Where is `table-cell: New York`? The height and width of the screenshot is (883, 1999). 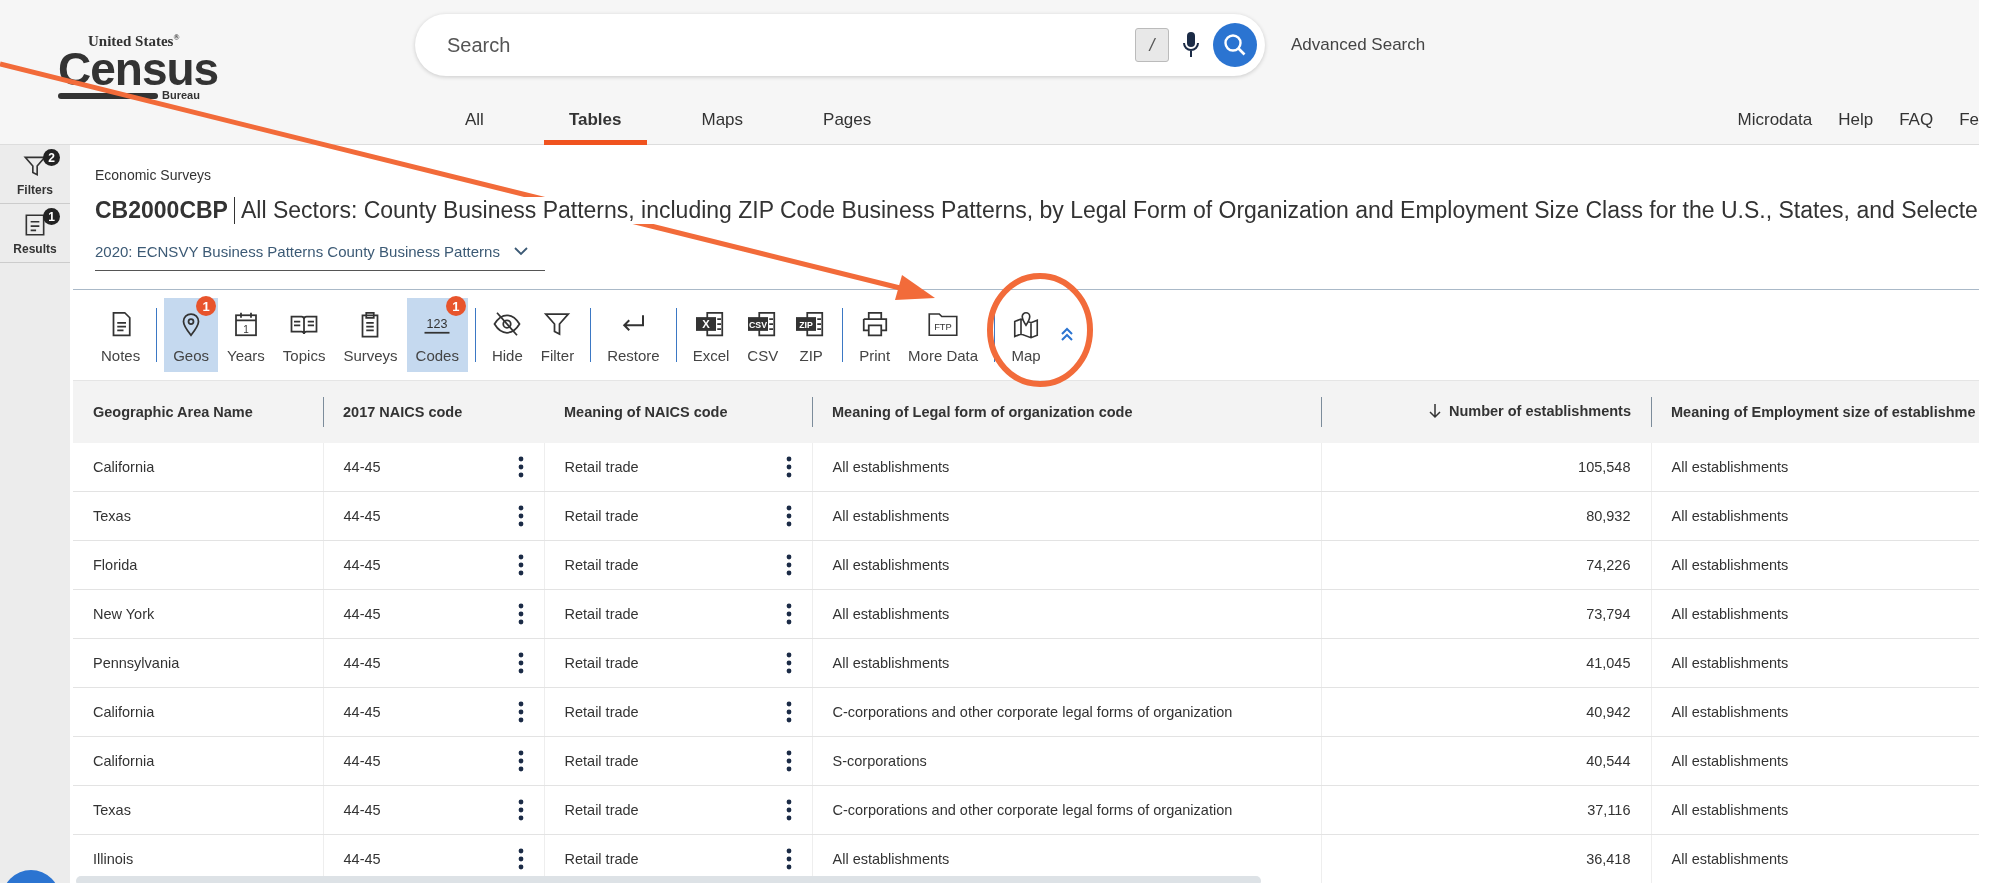
table-cell: New York is located at coordinates (124, 614).